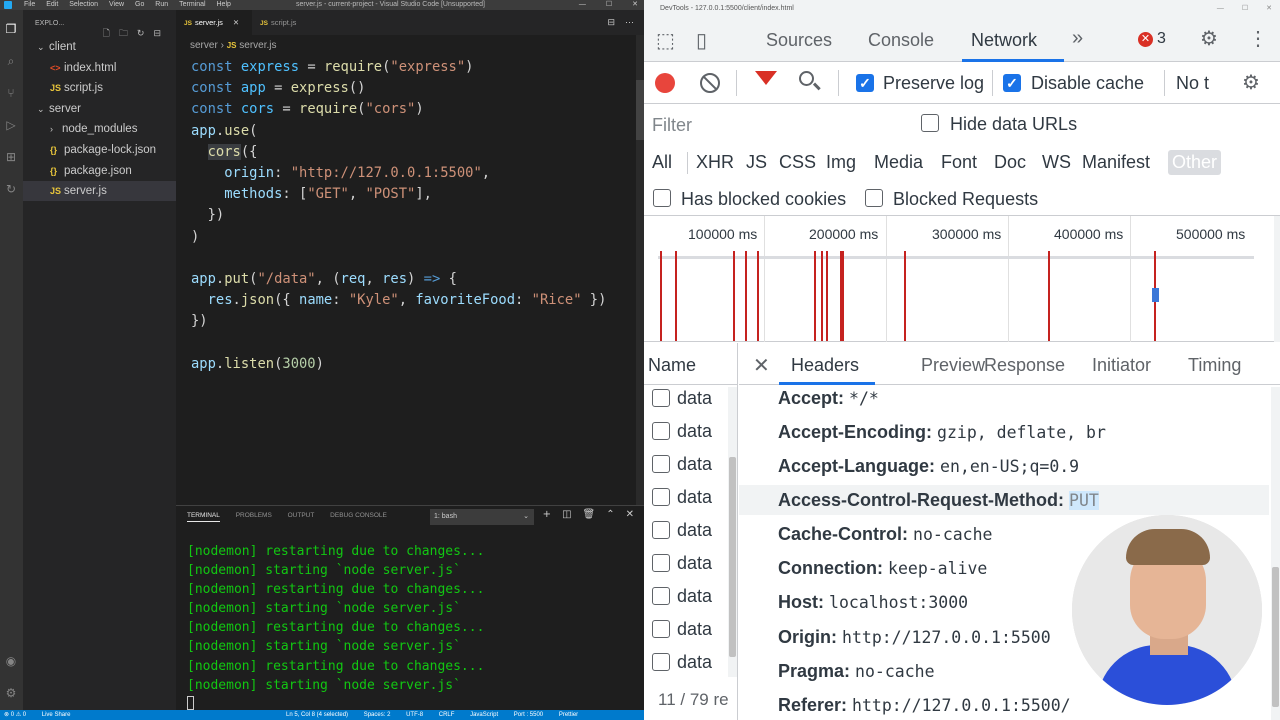  What do you see at coordinates (825, 365) in the screenshot?
I see `tab-headers: Headers` at bounding box center [825, 365].